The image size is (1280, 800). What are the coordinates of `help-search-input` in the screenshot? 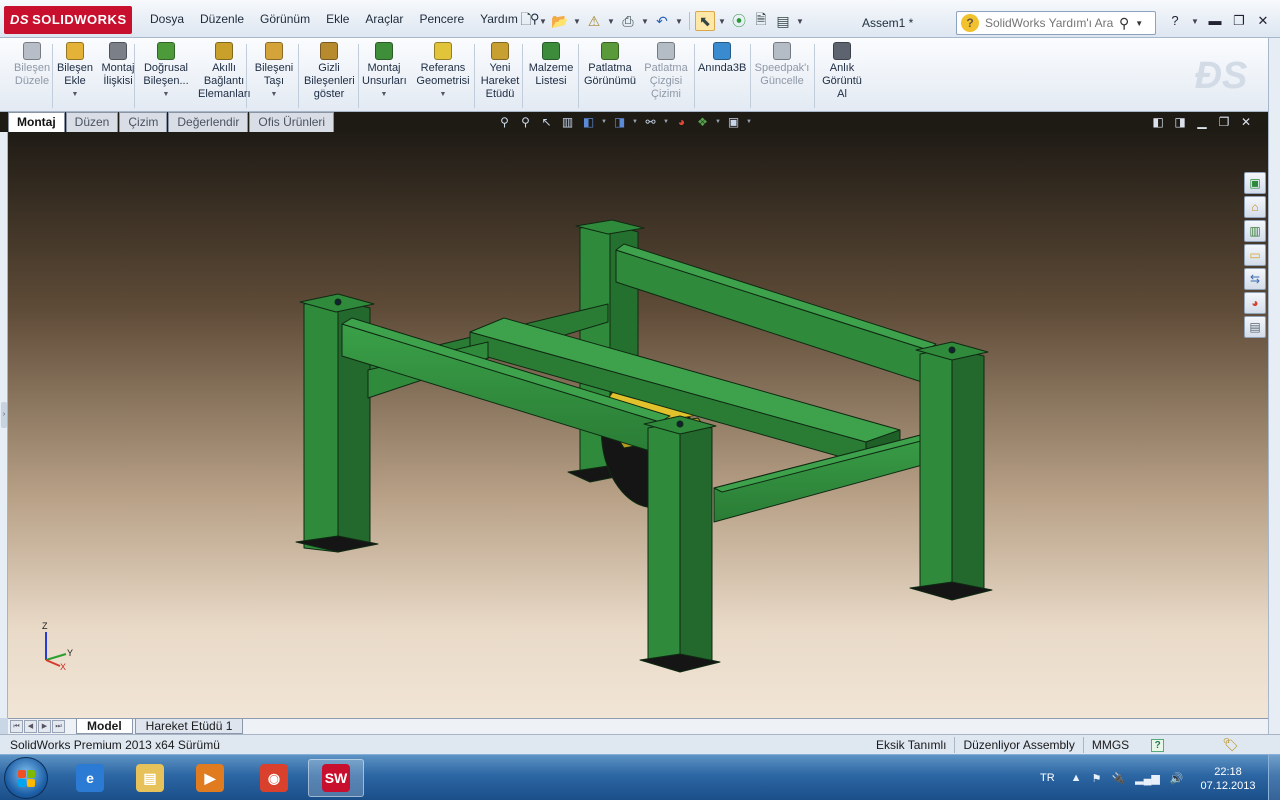 It's located at (1049, 23).